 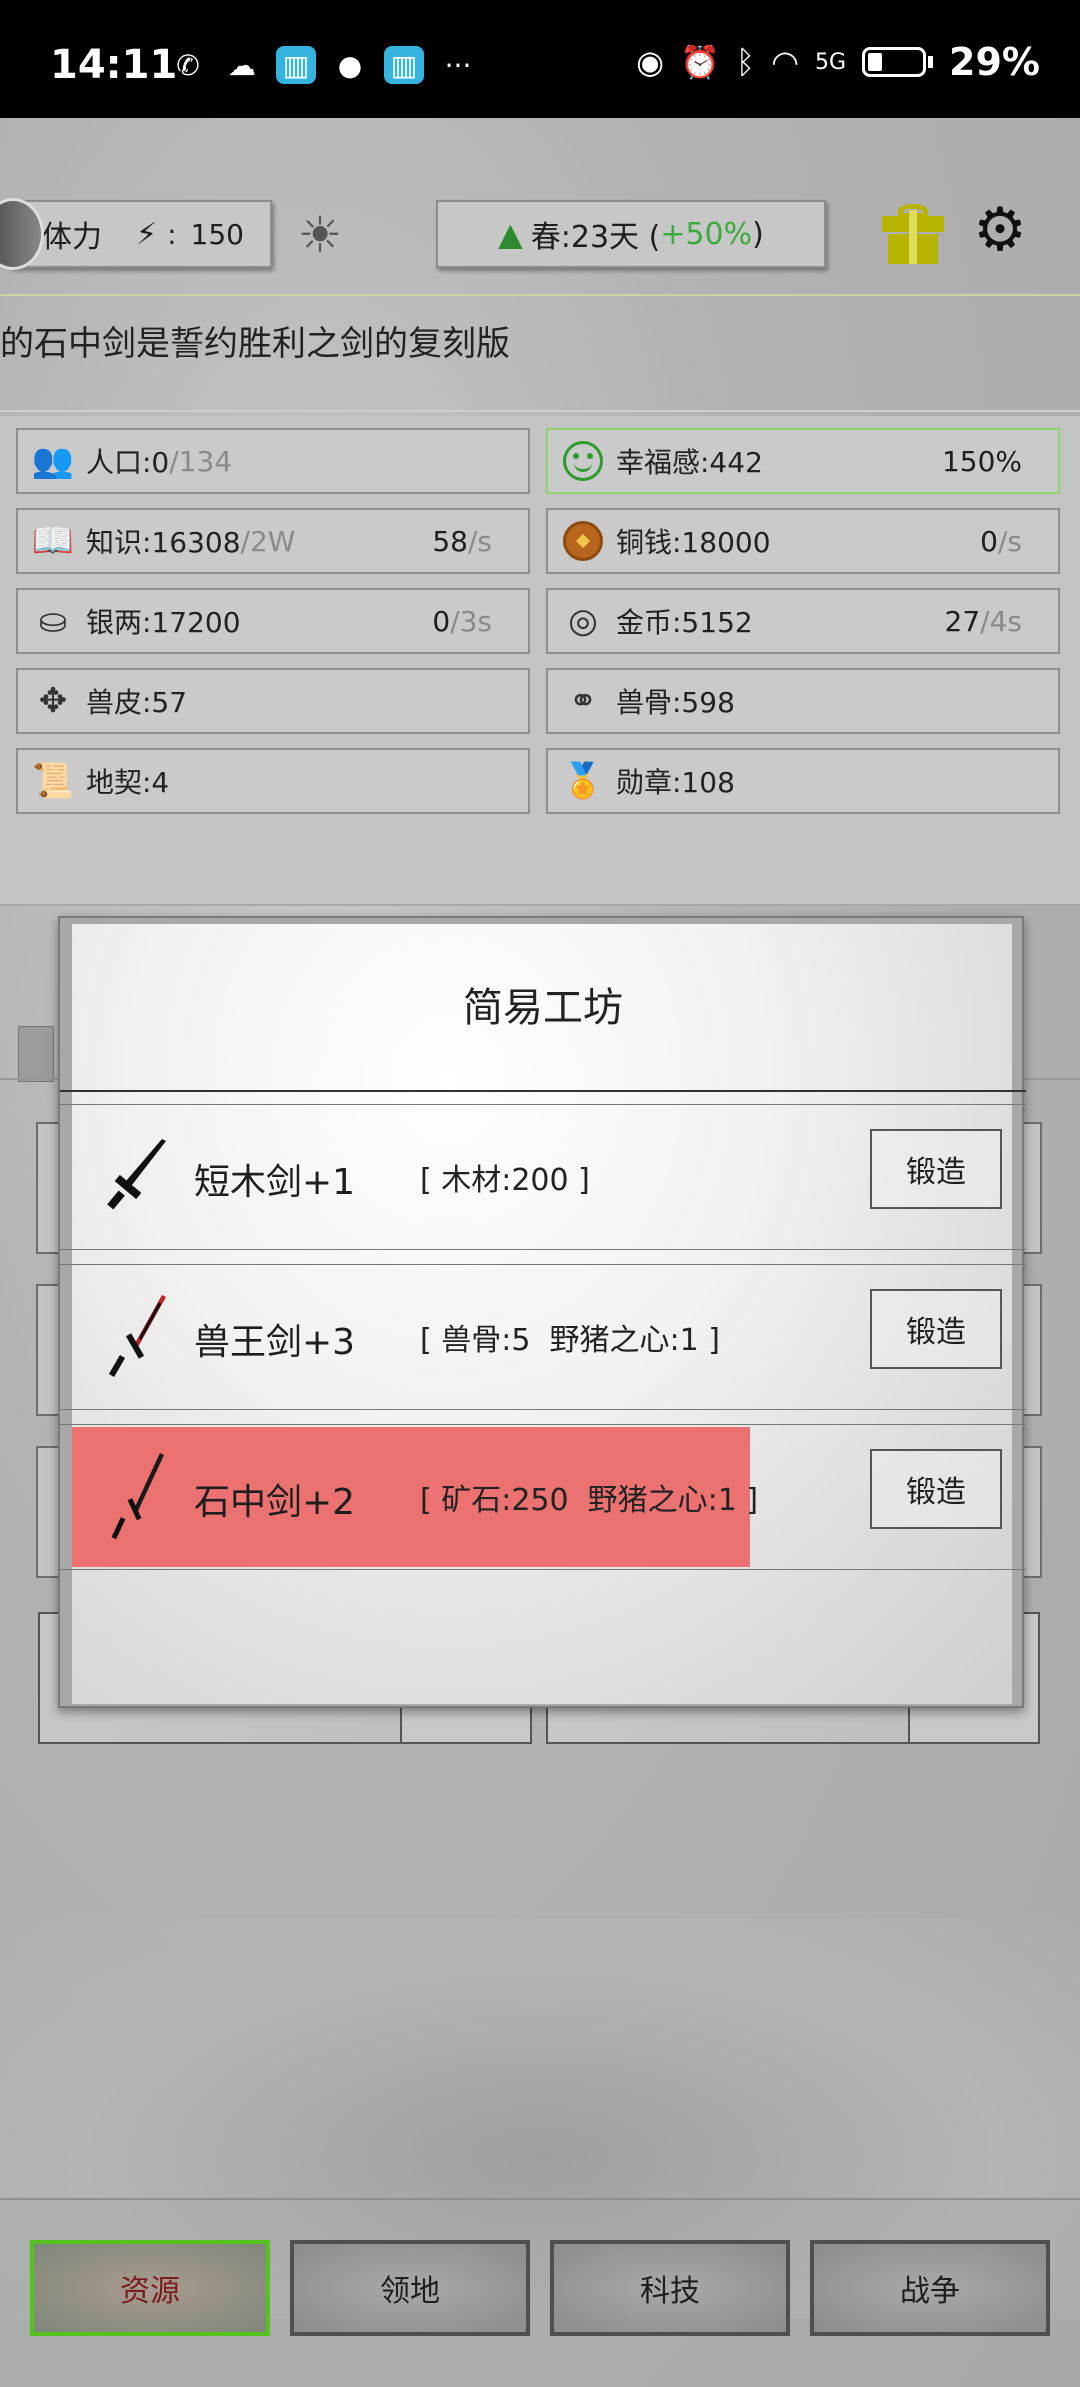 I want to click on recipe-name: 短木剑+1, so click(x=275, y=1182).